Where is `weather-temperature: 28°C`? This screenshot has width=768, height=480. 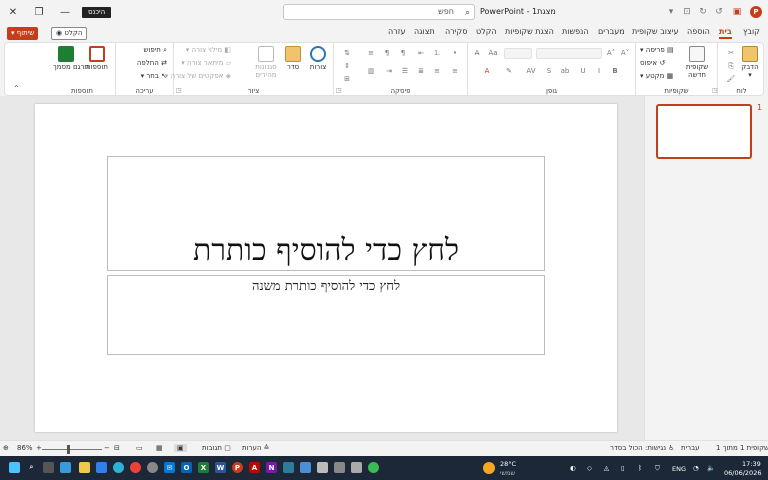 weather-temperature: 28°C is located at coordinates (508, 464).